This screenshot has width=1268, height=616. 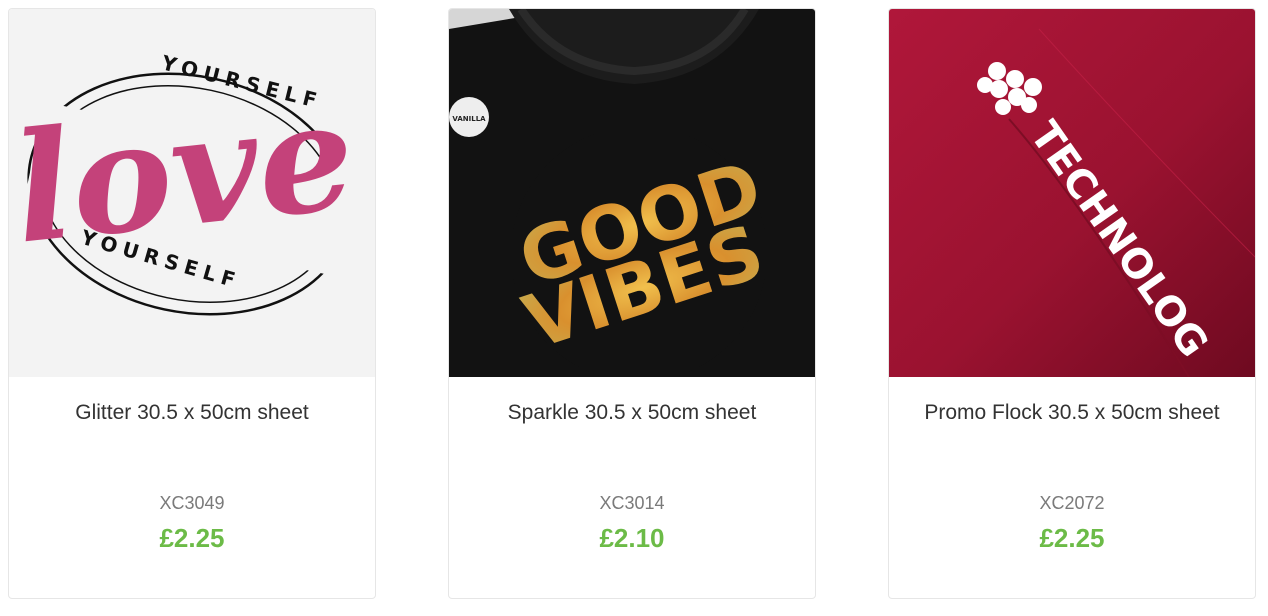 What do you see at coordinates (185, 172) in the screenshot?
I see `love-script-text: love` at bounding box center [185, 172].